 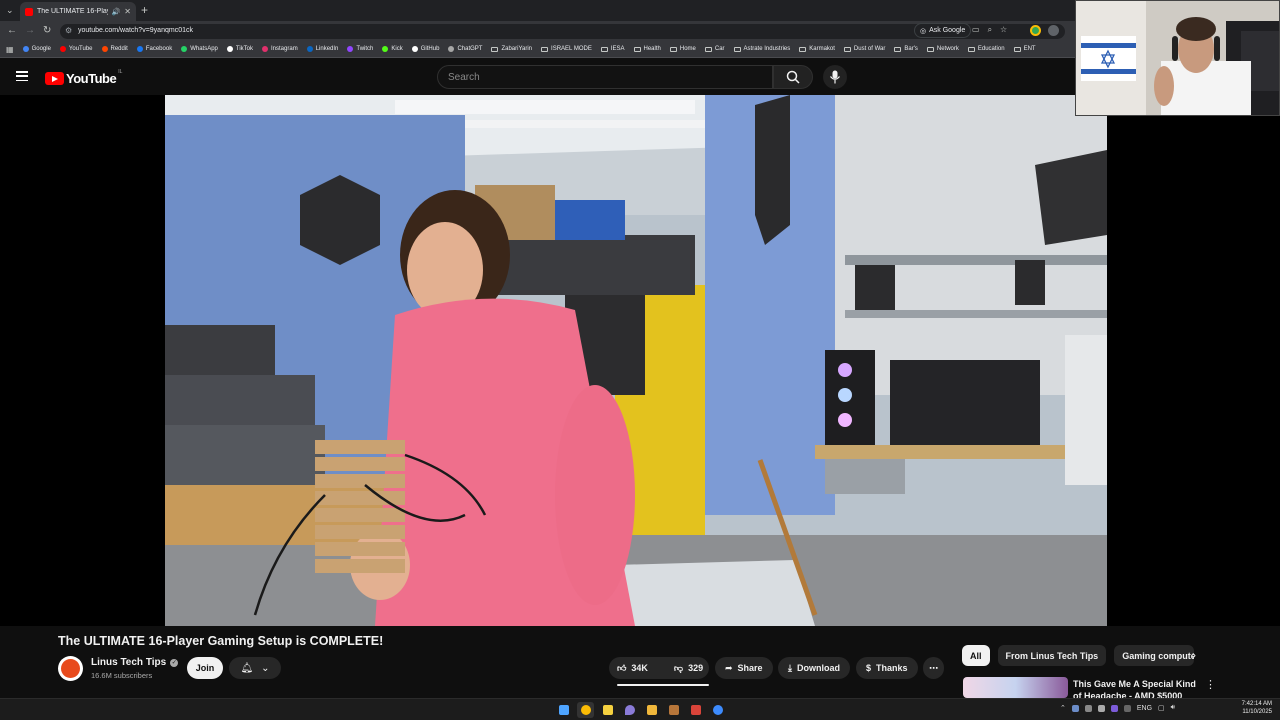 What do you see at coordinates (651, 710) in the screenshot?
I see `file-explorer-icon` at bounding box center [651, 710].